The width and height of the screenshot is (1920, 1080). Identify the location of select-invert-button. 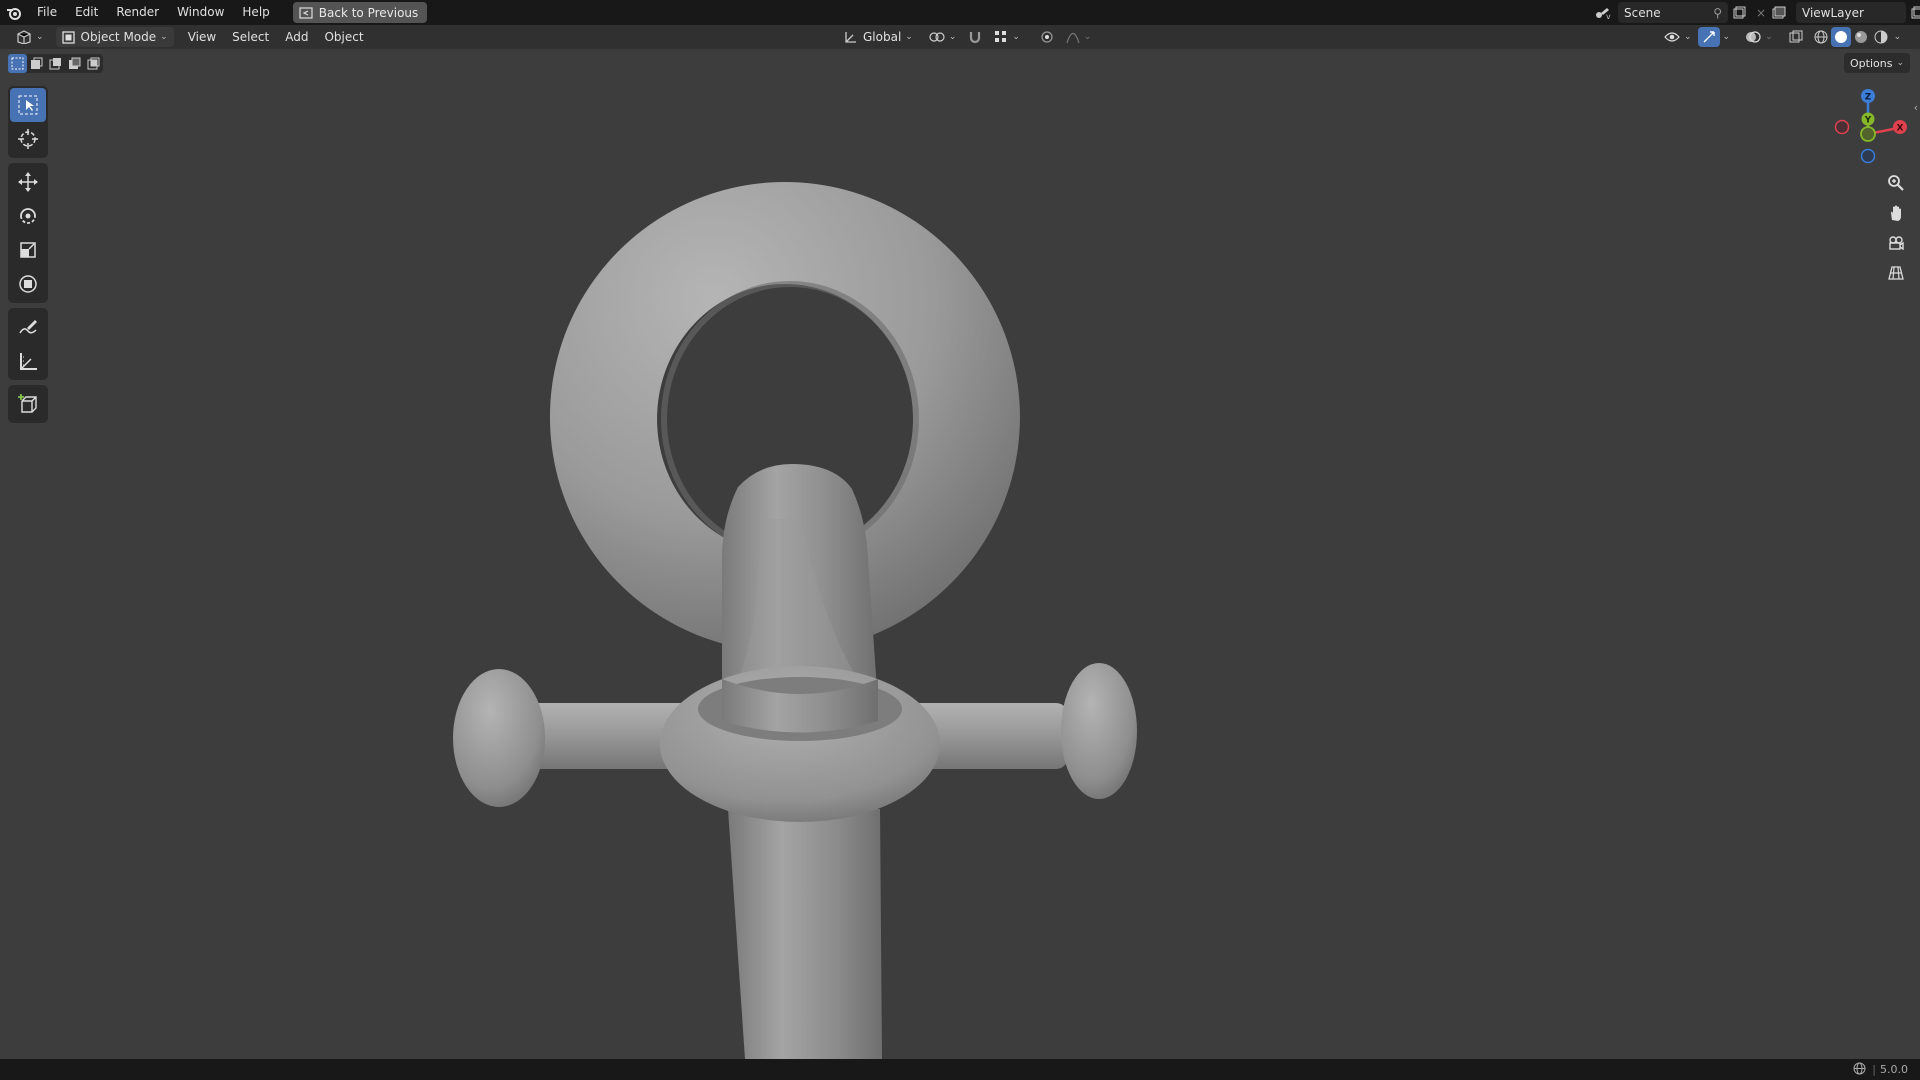
(74, 63).